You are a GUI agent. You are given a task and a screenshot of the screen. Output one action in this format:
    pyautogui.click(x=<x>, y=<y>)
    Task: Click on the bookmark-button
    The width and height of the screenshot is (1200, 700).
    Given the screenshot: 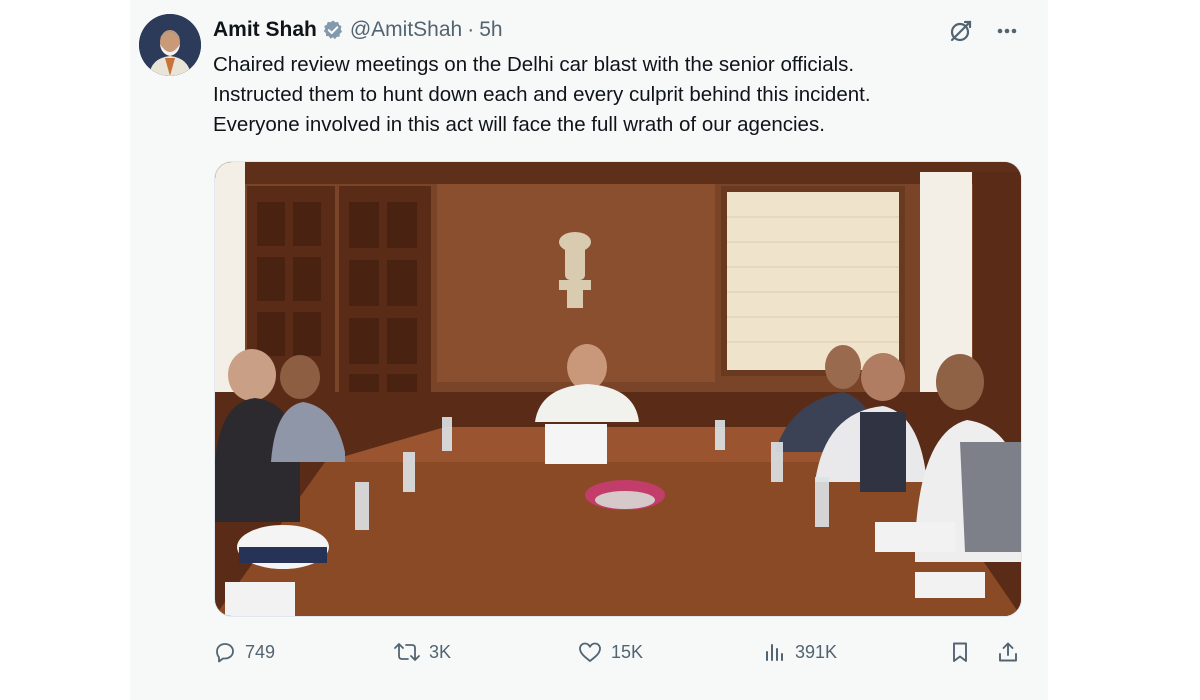 What is the action you would take?
    pyautogui.click(x=960, y=652)
    